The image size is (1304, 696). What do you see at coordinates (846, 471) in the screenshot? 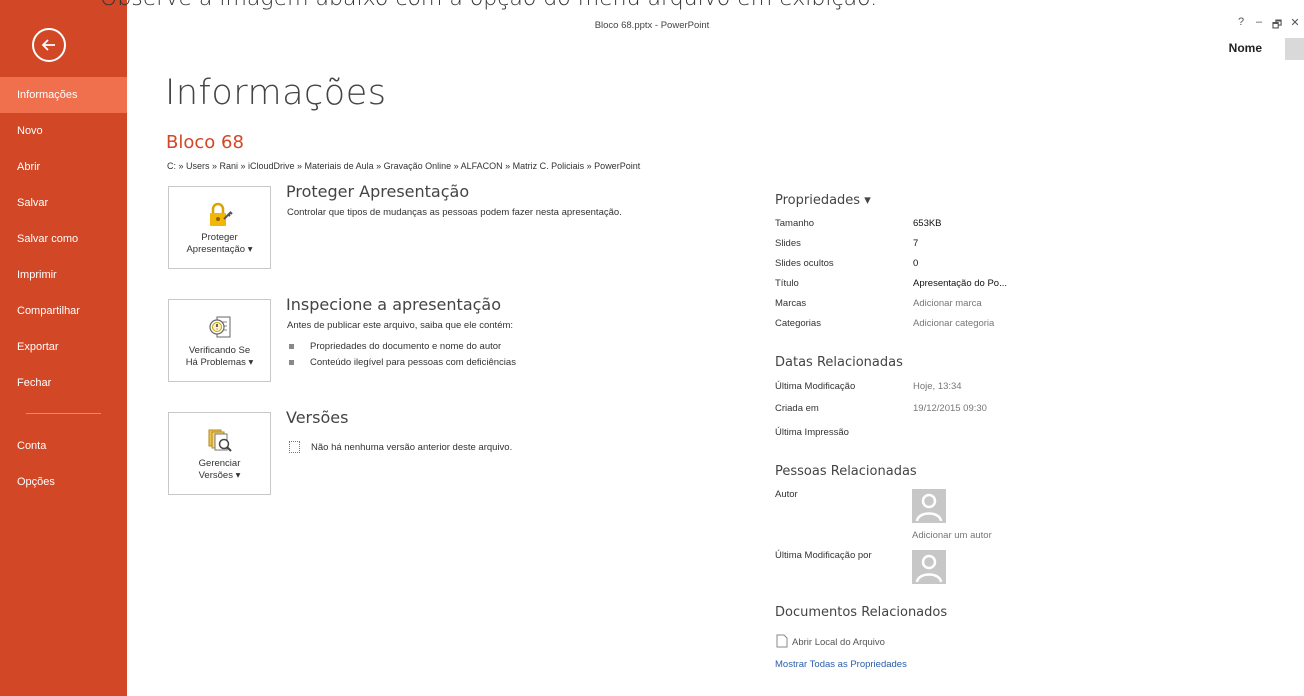
I see `section-header: Pessoas Relacionadas` at bounding box center [846, 471].